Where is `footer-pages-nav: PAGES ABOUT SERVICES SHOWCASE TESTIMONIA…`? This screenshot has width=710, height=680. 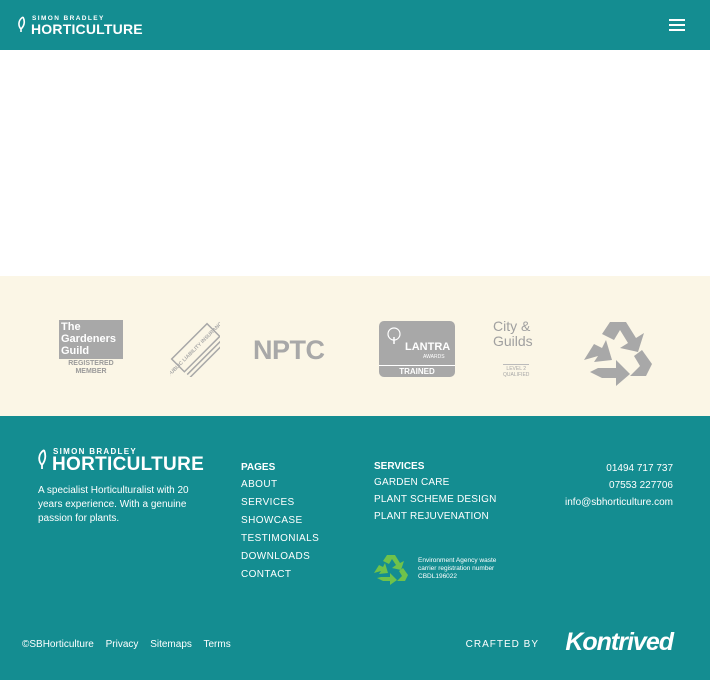 footer-pages-nav: PAGES ABOUT SERVICES SHOWCASE TESTIMONIA… is located at coordinates (280, 523).